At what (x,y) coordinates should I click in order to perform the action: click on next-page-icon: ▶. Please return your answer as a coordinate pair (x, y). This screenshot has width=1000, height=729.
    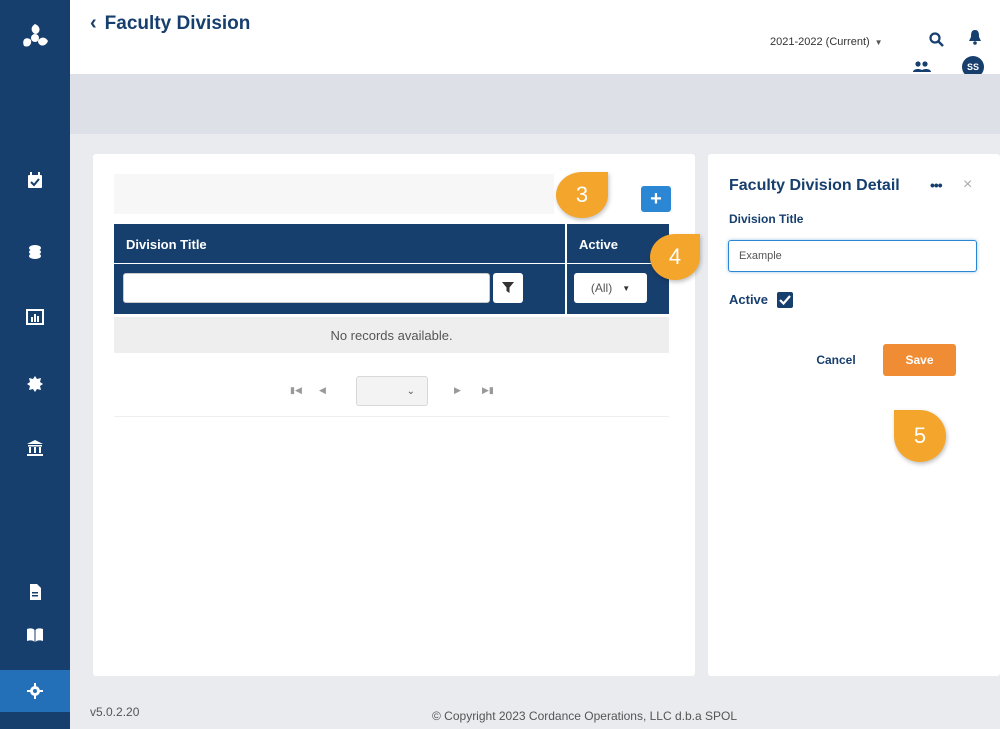
    Looking at the image, I should click on (457, 390).